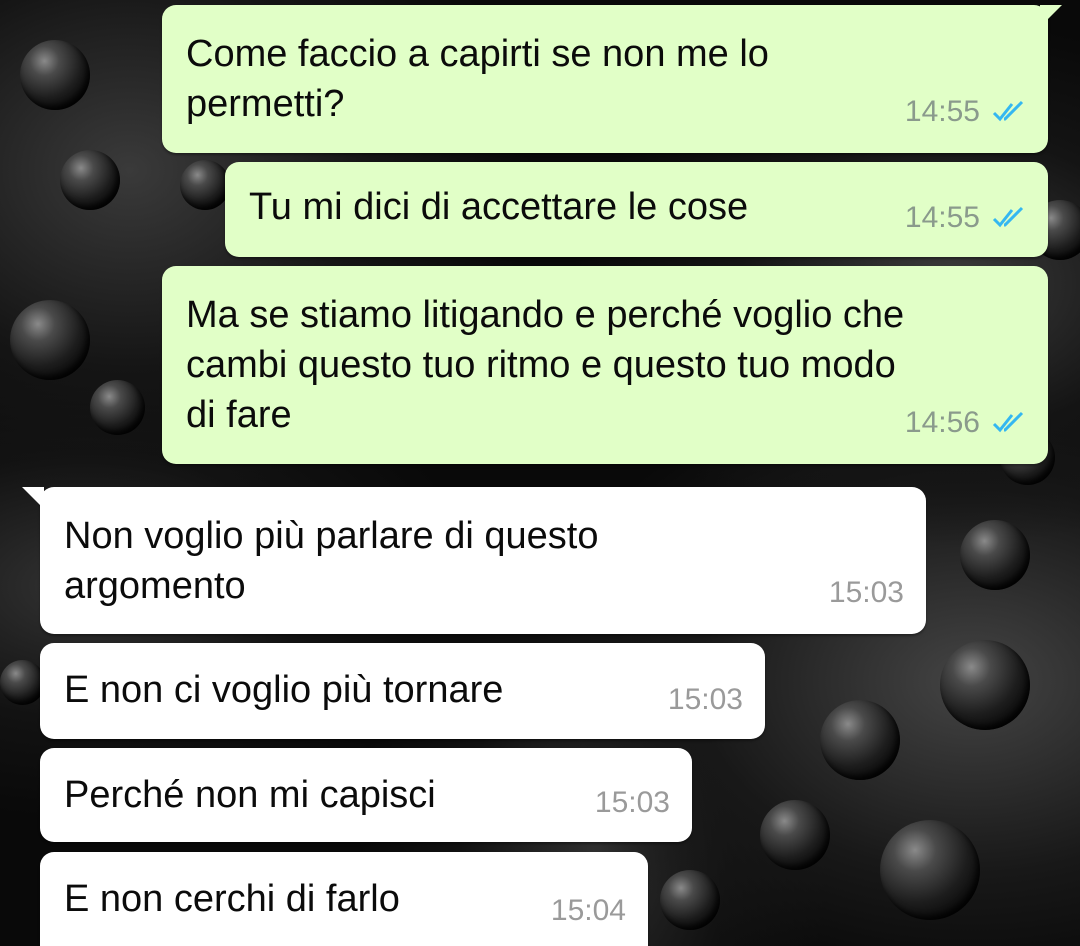  I want to click on incoming-message: Perché non mi capisci 15:03, so click(366, 795).